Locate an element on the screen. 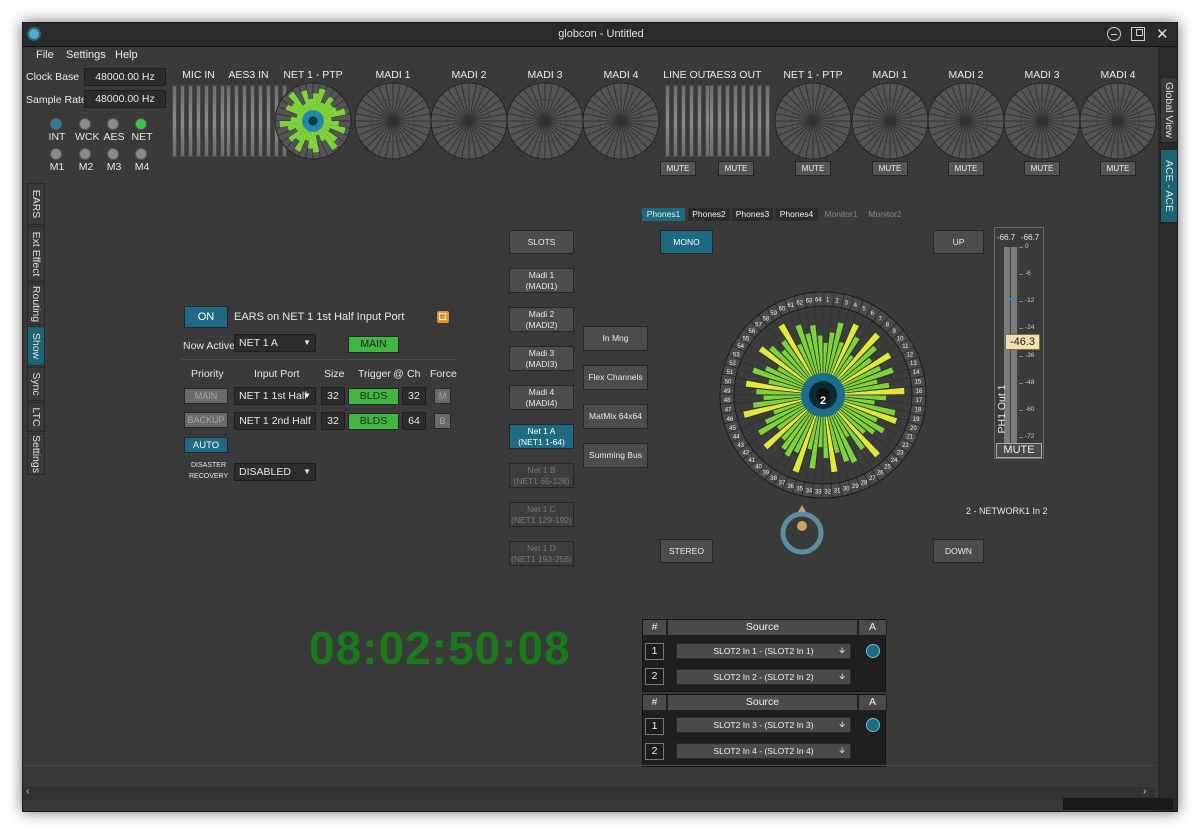 Image resolution: width=1200 pixels, height=835 pixels. dial-channel-number: 41 is located at coordinates (752, 461).